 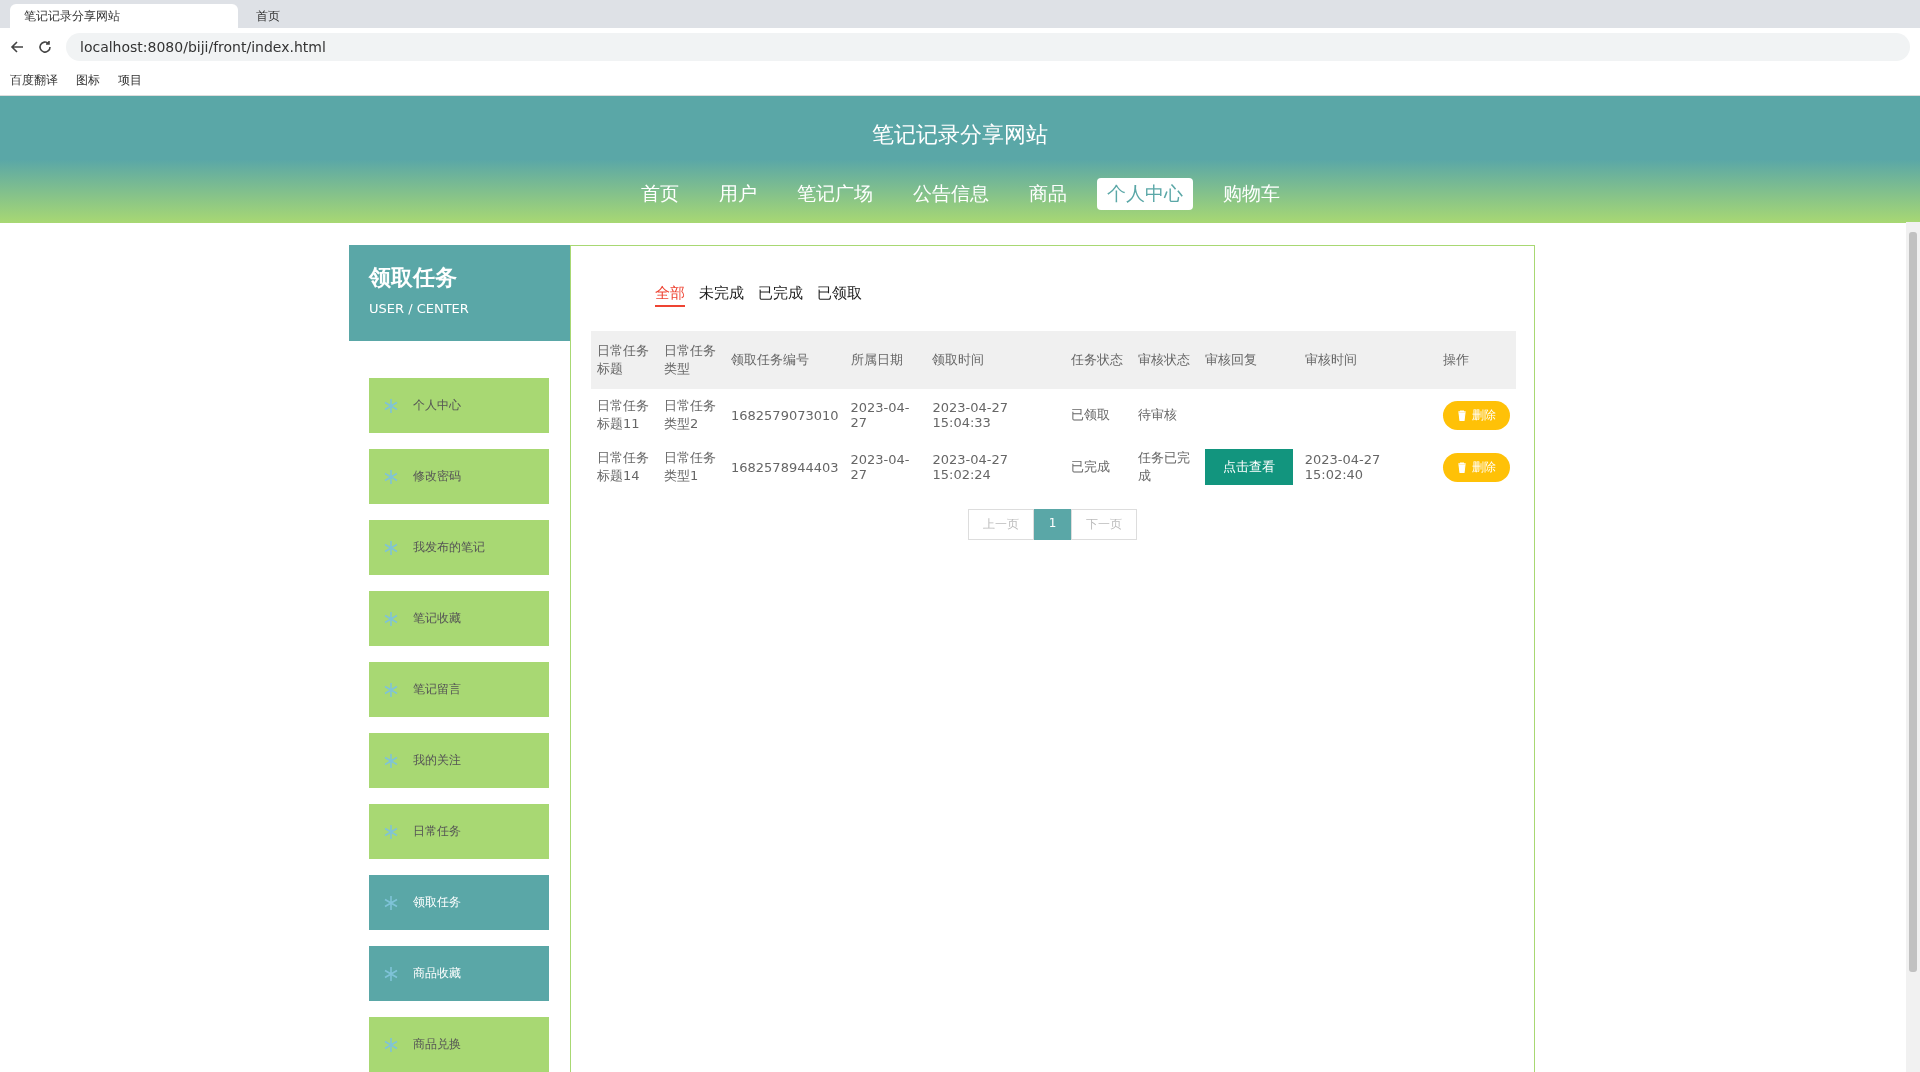 I want to click on sidebar-subtitle: USER / CENTER, so click(x=419, y=308).